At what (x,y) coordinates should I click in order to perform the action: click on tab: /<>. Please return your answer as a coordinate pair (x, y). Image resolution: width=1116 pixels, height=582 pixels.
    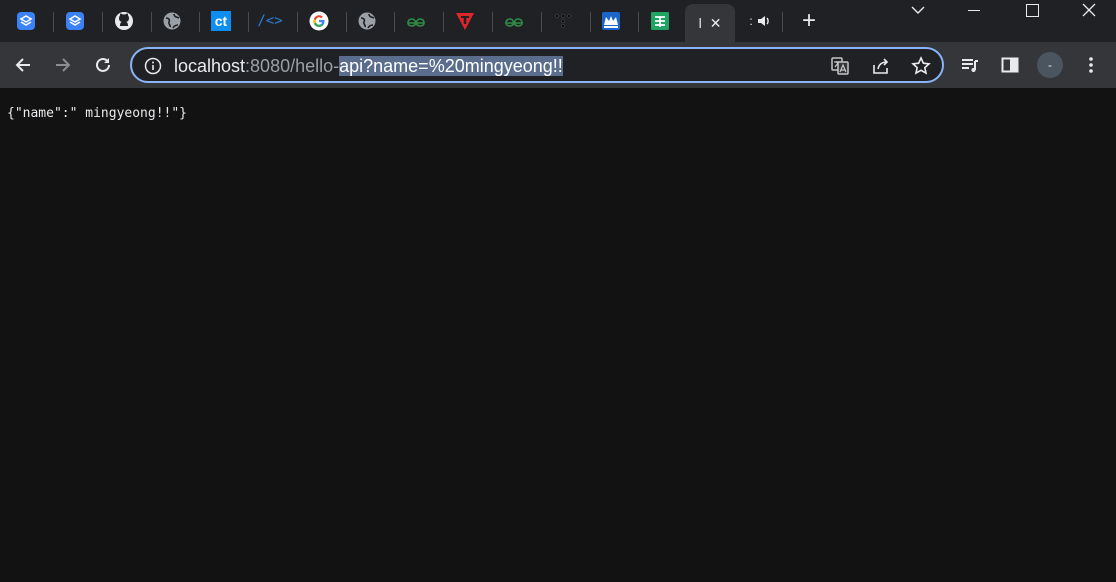
    Looking at the image, I should click on (270, 21).